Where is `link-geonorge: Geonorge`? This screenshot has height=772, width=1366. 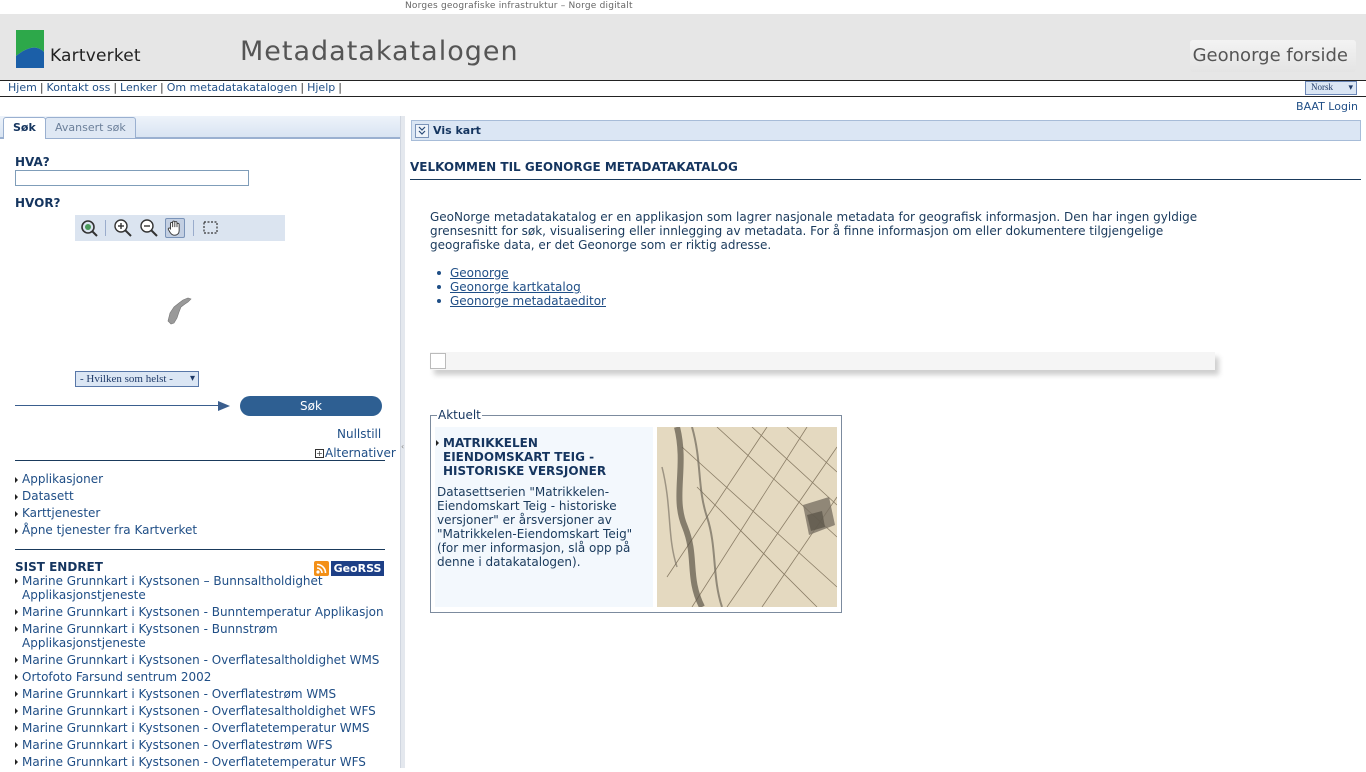 link-geonorge: Geonorge is located at coordinates (521, 273).